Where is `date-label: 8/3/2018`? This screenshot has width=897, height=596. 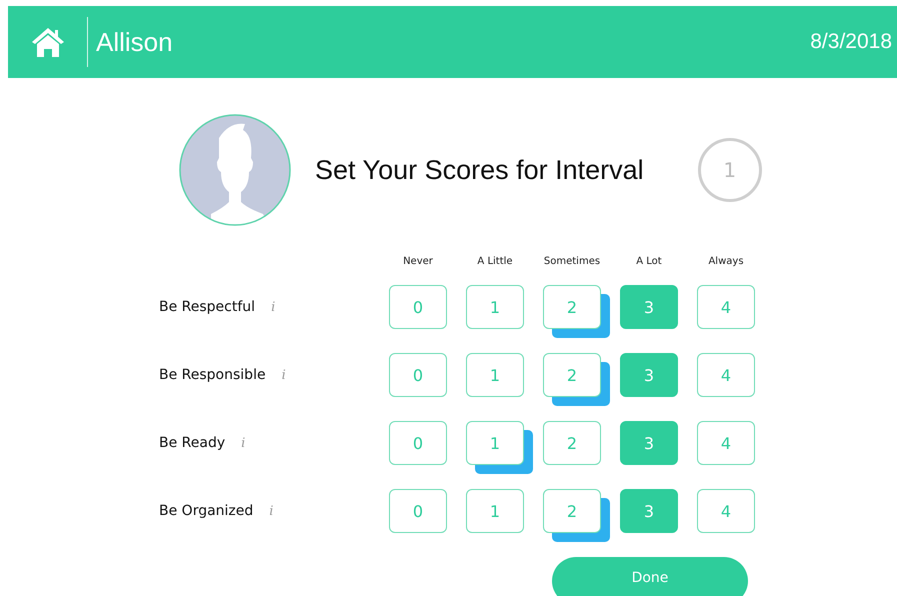 date-label: 8/3/2018 is located at coordinates (851, 42).